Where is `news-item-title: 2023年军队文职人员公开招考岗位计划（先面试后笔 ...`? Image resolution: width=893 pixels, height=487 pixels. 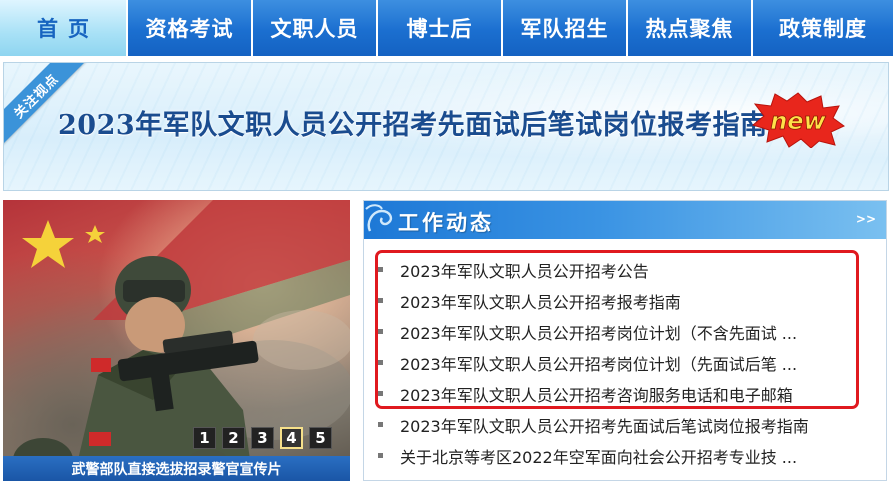
news-item-title: 2023年军队文职人员公开招考岗位计划（先面试后笔 ... is located at coordinates (599, 364).